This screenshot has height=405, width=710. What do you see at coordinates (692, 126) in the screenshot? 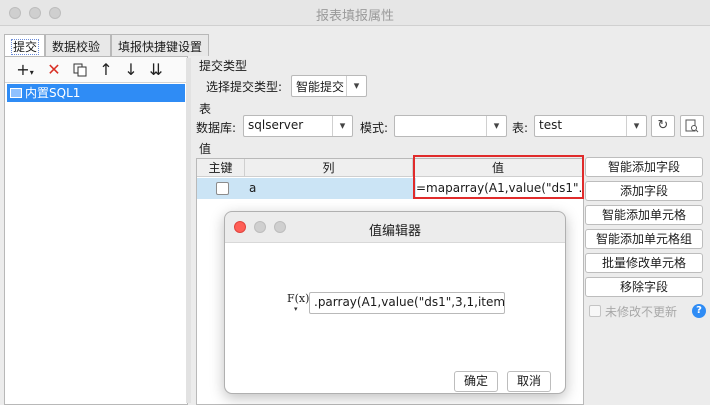
I see `preview-table-icon` at bounding box center [692, 126].